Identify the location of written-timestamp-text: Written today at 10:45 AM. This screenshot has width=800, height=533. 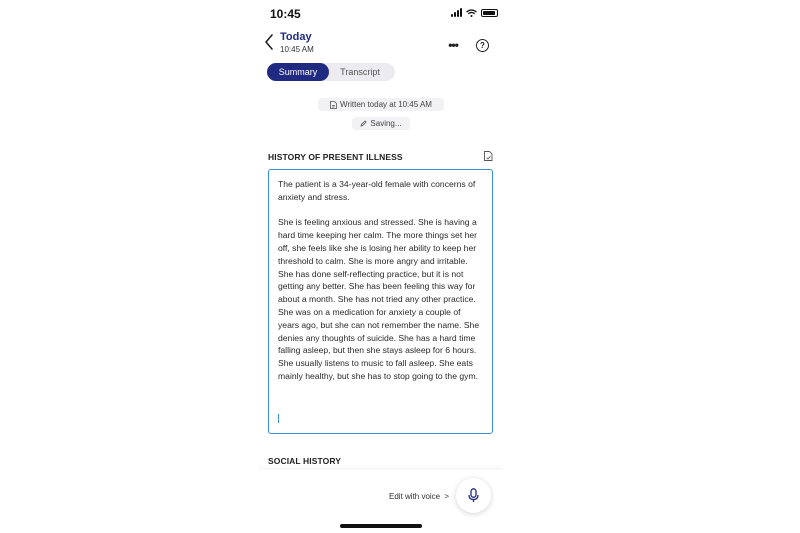
(386, 104).